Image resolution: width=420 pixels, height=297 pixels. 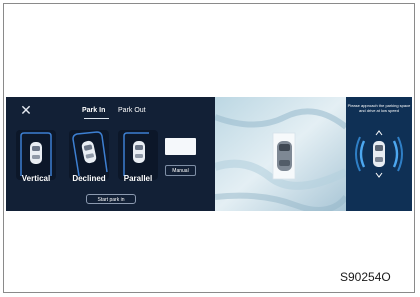 What do you see at coordinates (138, 178) in the screenshot?
I see `mode-label-parallel: Parallel` at bounding box center [138, 178].